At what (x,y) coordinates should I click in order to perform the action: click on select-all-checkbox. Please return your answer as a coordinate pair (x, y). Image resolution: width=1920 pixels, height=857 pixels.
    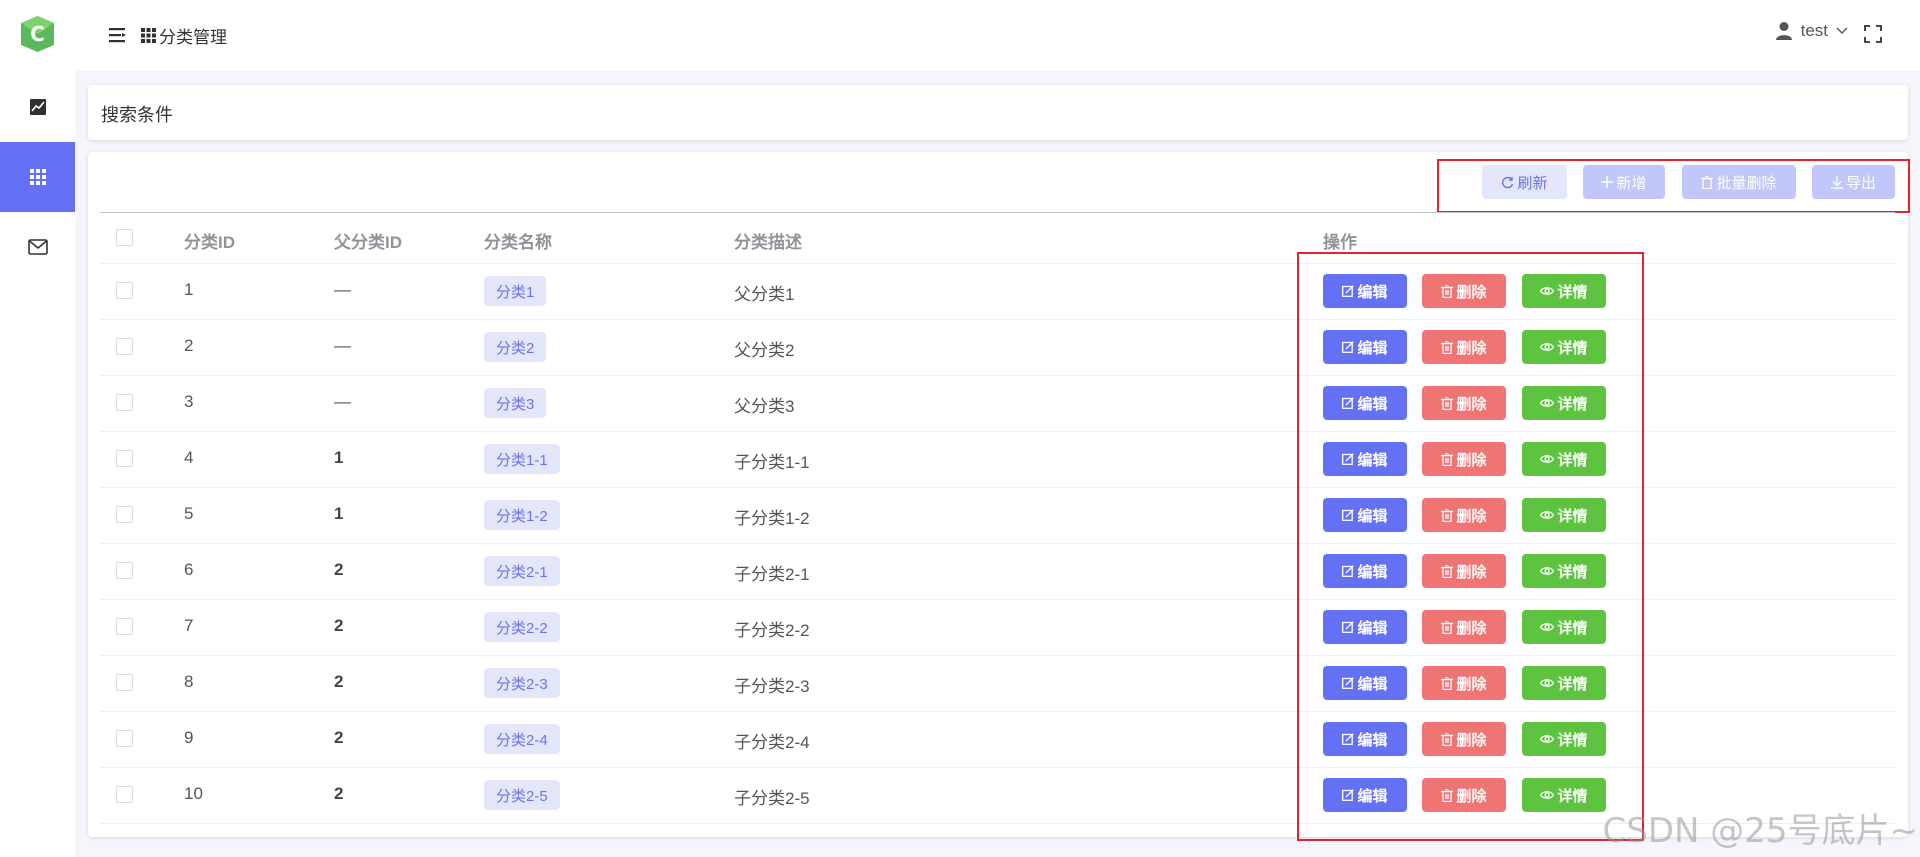
    Looking at the image, I should click on (124, 237).